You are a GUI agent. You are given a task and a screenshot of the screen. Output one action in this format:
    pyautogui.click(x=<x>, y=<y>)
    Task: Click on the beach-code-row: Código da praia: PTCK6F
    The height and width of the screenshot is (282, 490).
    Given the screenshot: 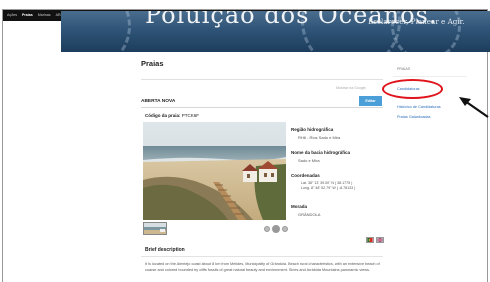 What is the action you would take?
    pyautogui.click(x=172, y=115)
    